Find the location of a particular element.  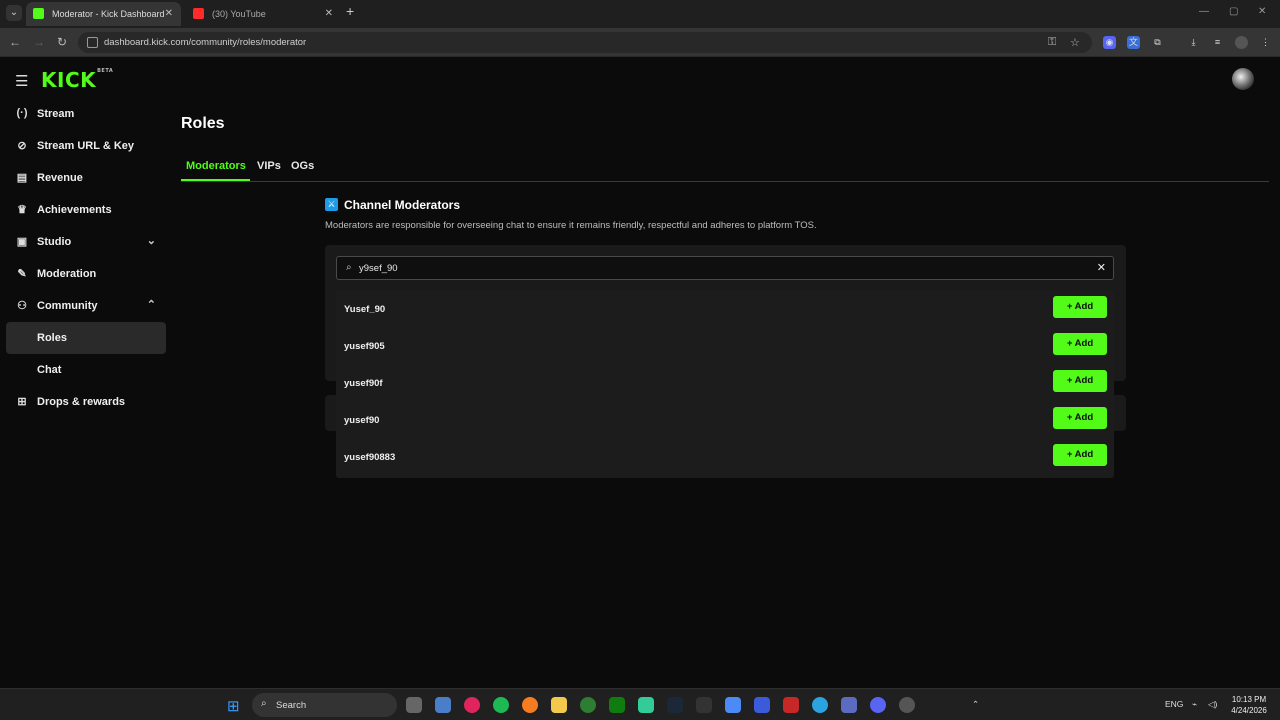

bookmark-star-icon: ☆ is located at coordinates (1075, 42).